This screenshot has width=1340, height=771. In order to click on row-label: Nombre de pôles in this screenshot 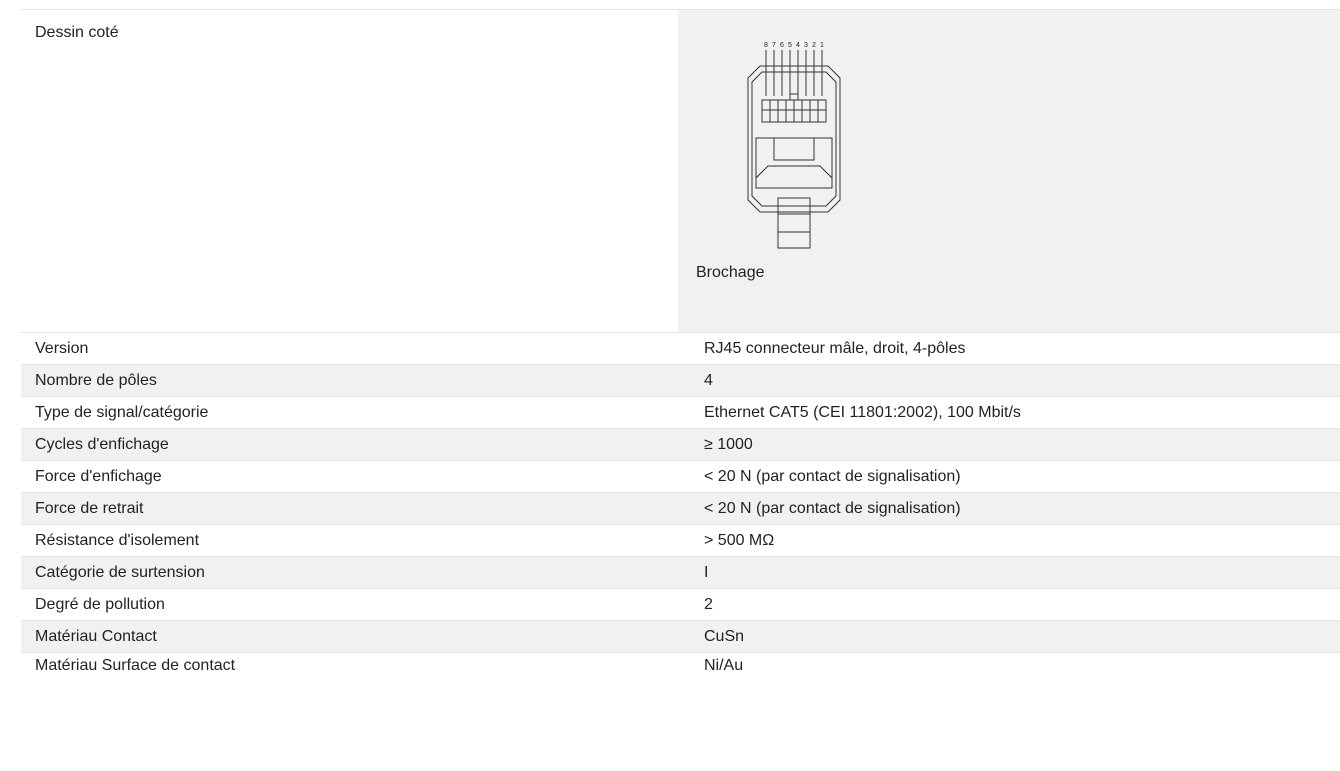, I will do `click(96, 380)`.